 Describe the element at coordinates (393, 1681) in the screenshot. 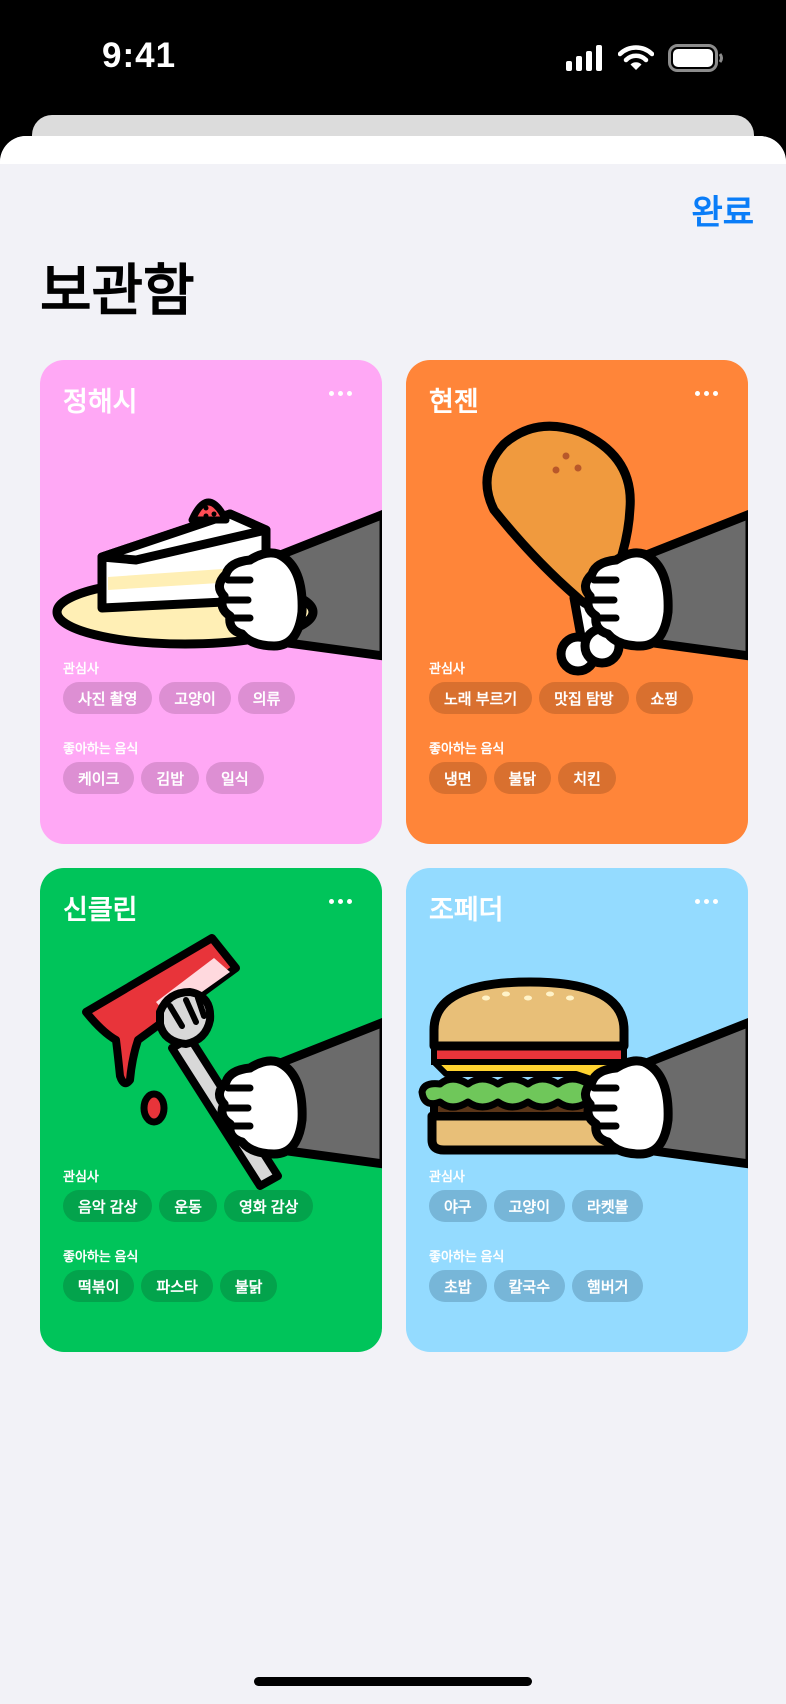

I see `home-indicator` at that location.